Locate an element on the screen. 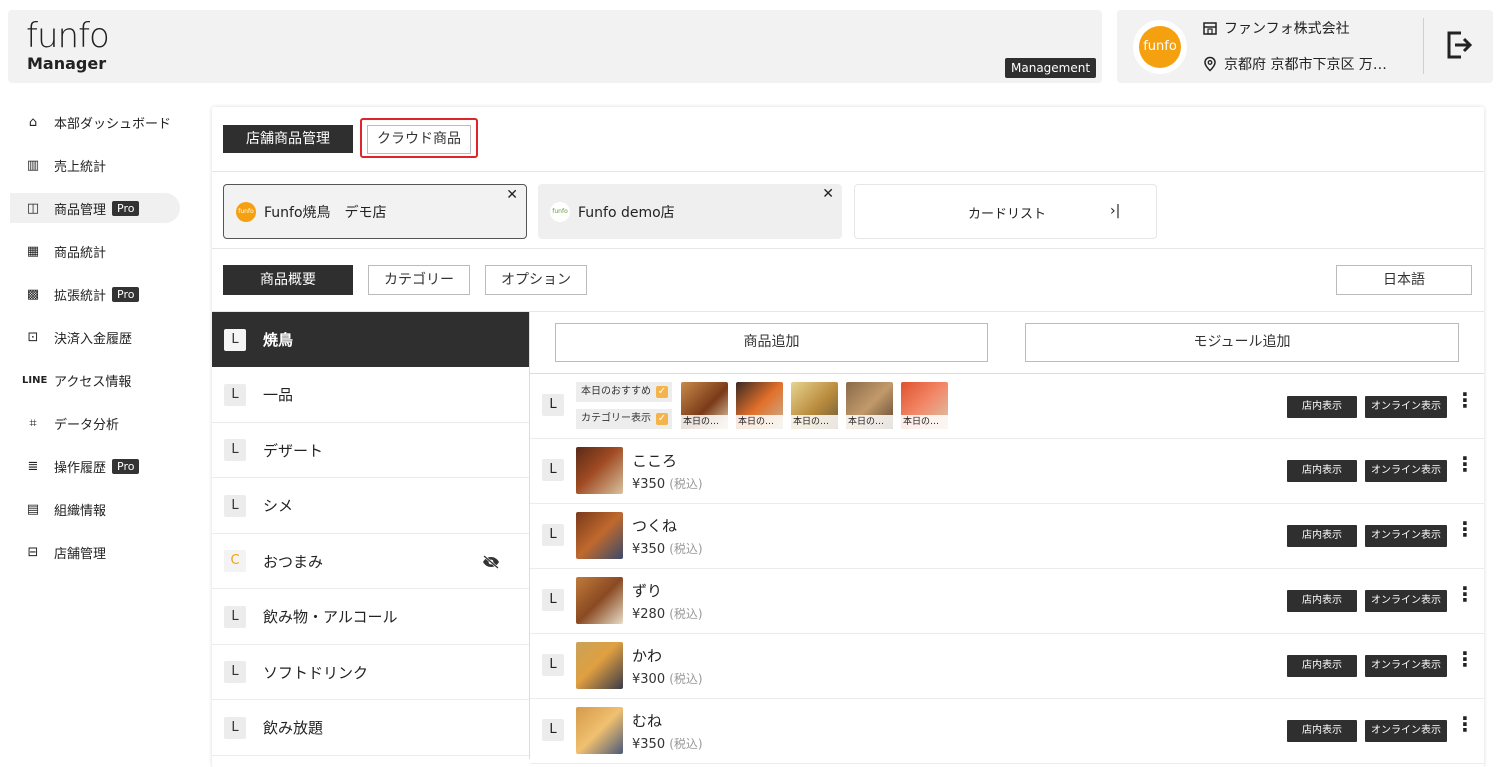 Image resolution: width=1500 pixels, height=767 pixels. store-card-funfo-yakitori: funfo Funfo焼鳥 デモ店 ✕ is located at coordinates (375, 211).